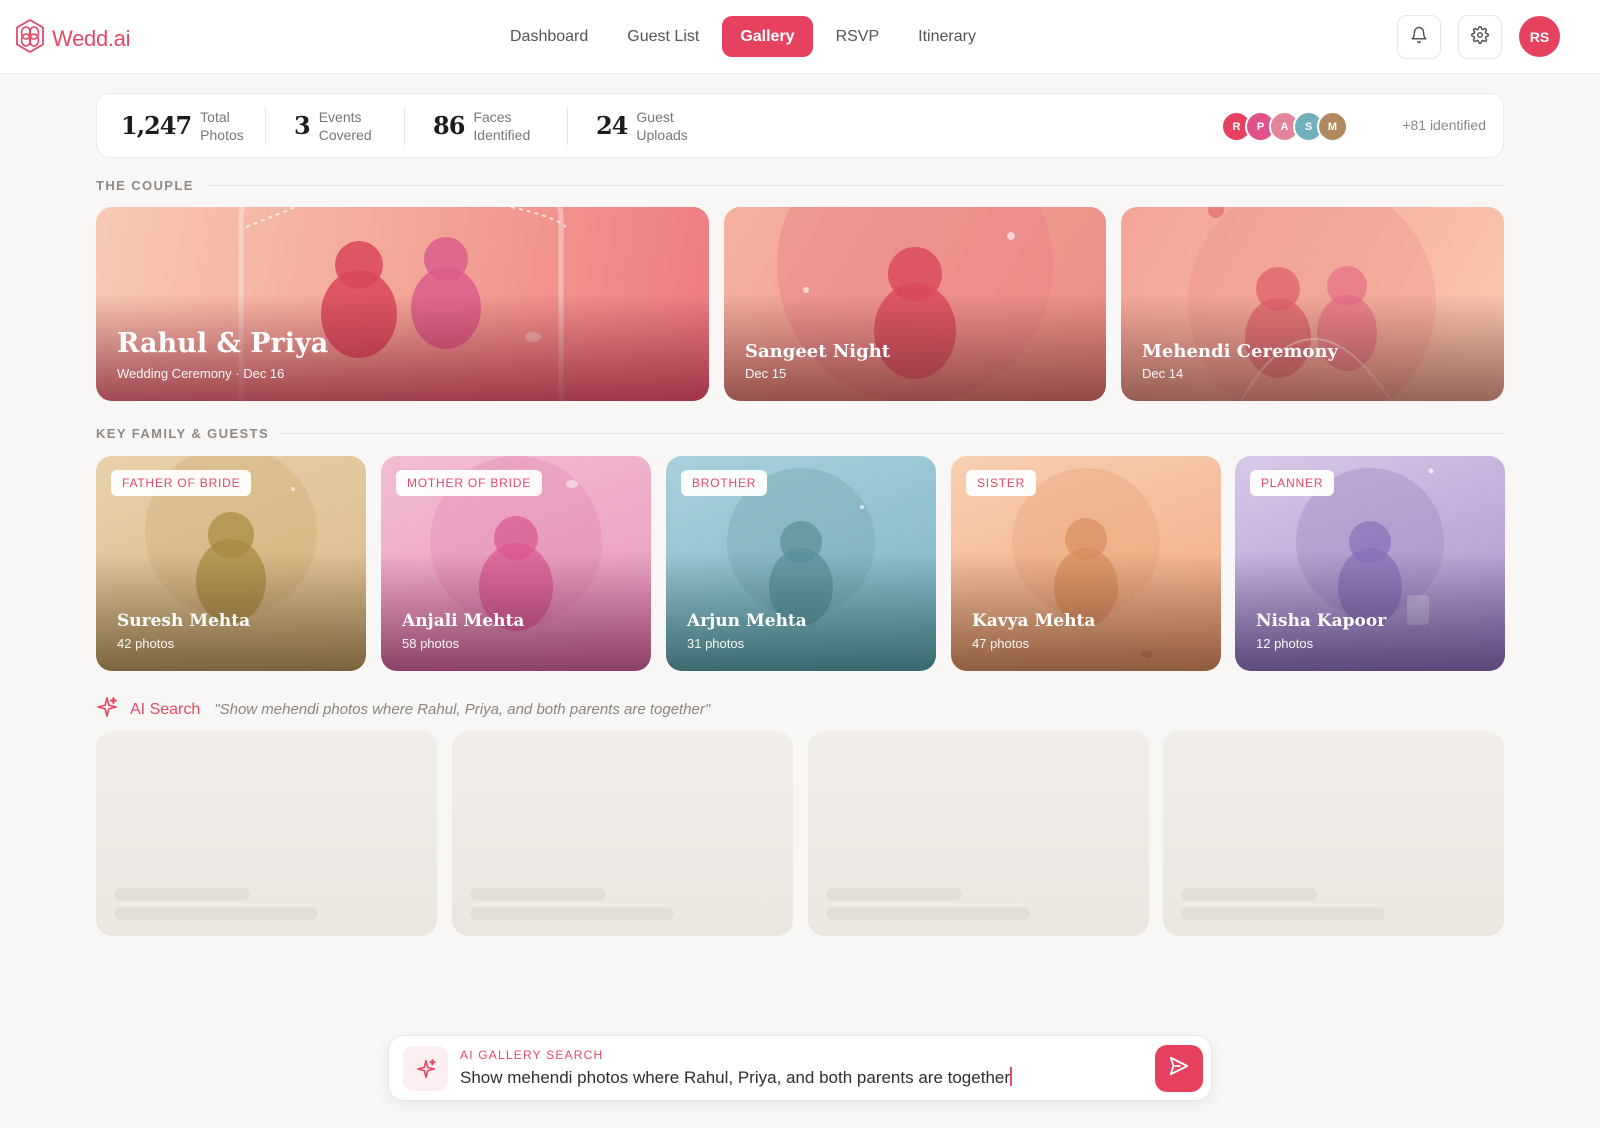 The width and height of the screenshot is (1600, 1128). I want to click on stat-faces-identified: 86 Faces Identified, so click(481, 125).